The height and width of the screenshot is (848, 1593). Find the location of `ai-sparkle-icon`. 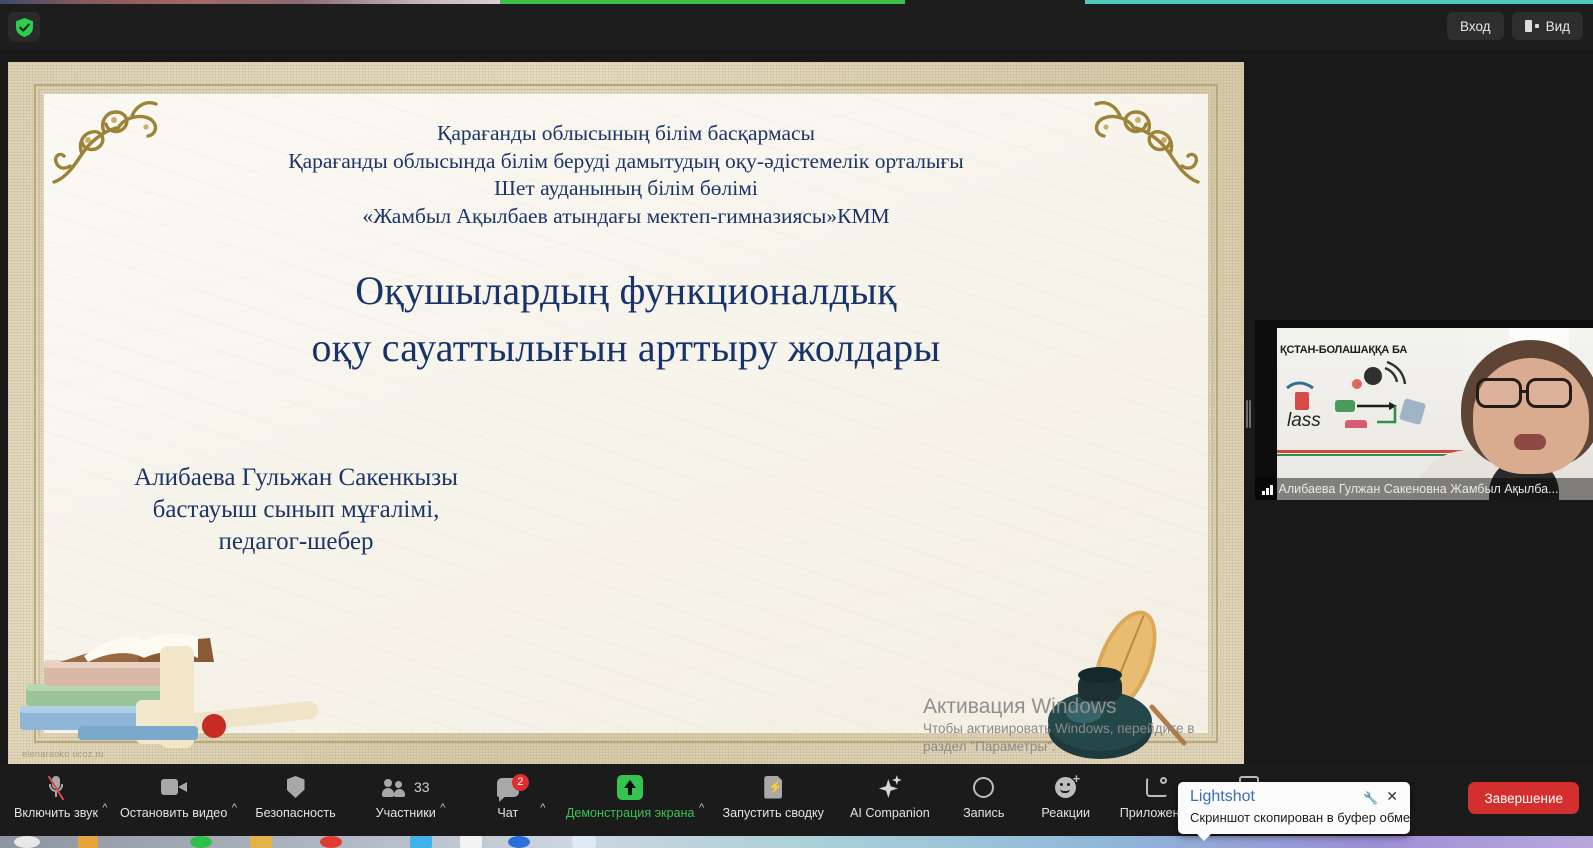

ai-sparkle-icon is located at coordinates (890, 787).